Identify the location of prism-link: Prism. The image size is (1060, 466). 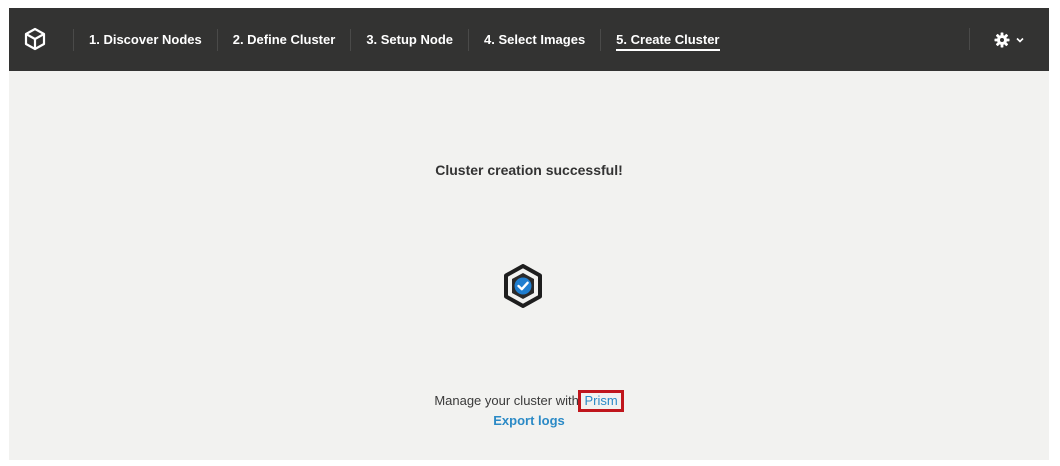
(601, 401).